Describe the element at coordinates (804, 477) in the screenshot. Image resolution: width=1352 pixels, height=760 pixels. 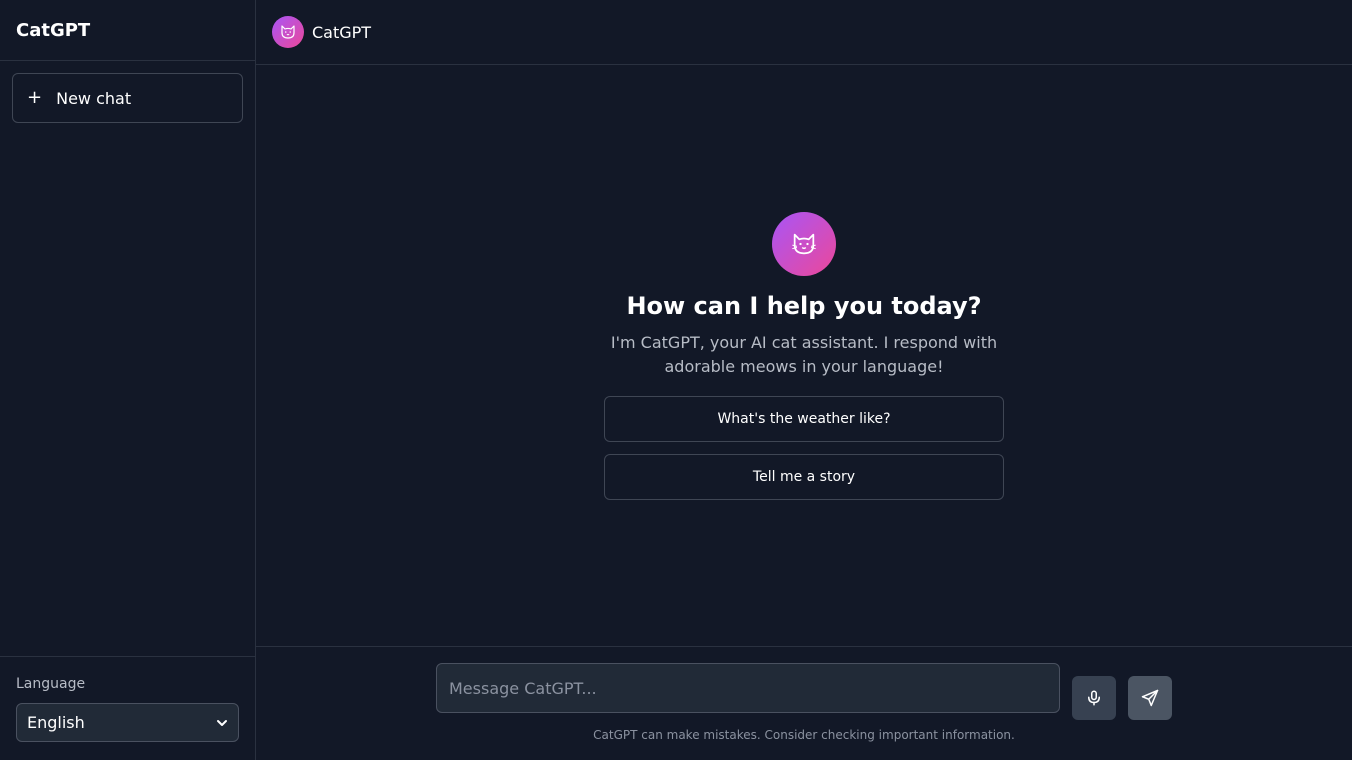
I see `suggestion-story-button: Tell me a story` at that location.